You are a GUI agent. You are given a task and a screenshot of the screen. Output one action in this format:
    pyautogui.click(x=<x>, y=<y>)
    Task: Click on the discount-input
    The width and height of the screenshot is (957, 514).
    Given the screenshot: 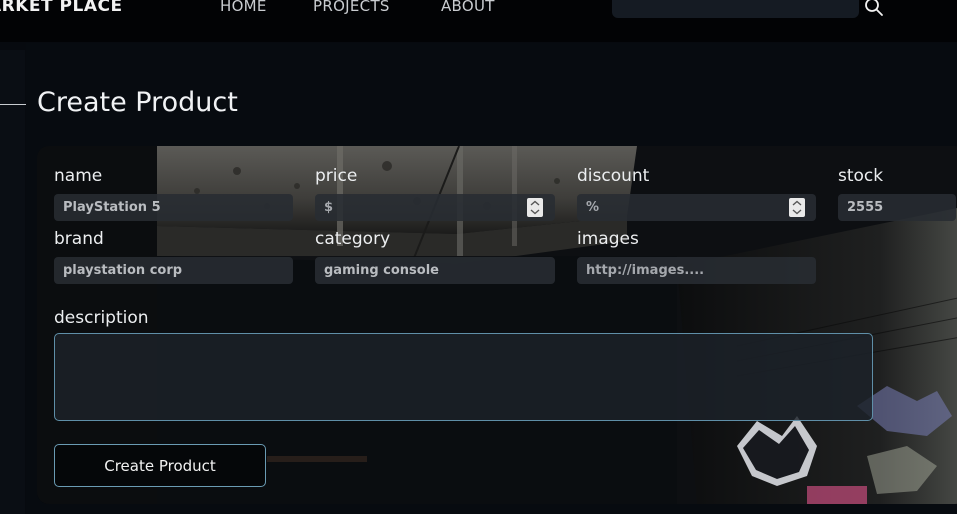 What is the action you would take?
    pyautogui.click(x=696, y=207)
    